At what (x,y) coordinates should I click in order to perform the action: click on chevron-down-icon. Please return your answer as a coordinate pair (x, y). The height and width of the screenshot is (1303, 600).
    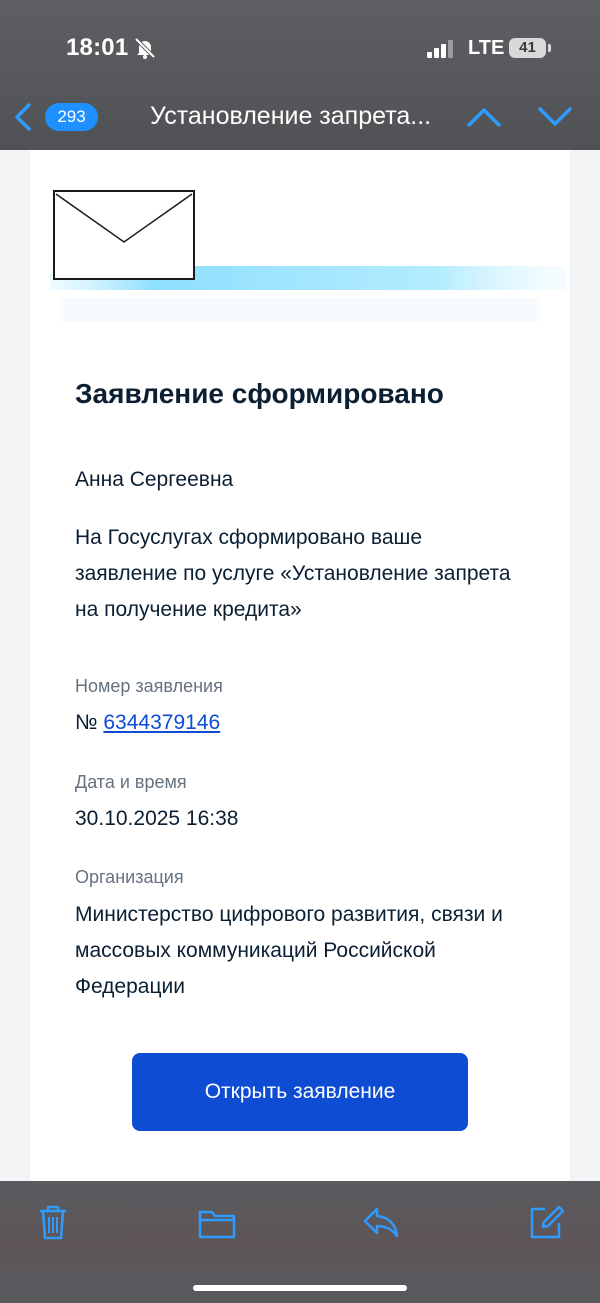
    Looking at the image, I should click on (555, 117).